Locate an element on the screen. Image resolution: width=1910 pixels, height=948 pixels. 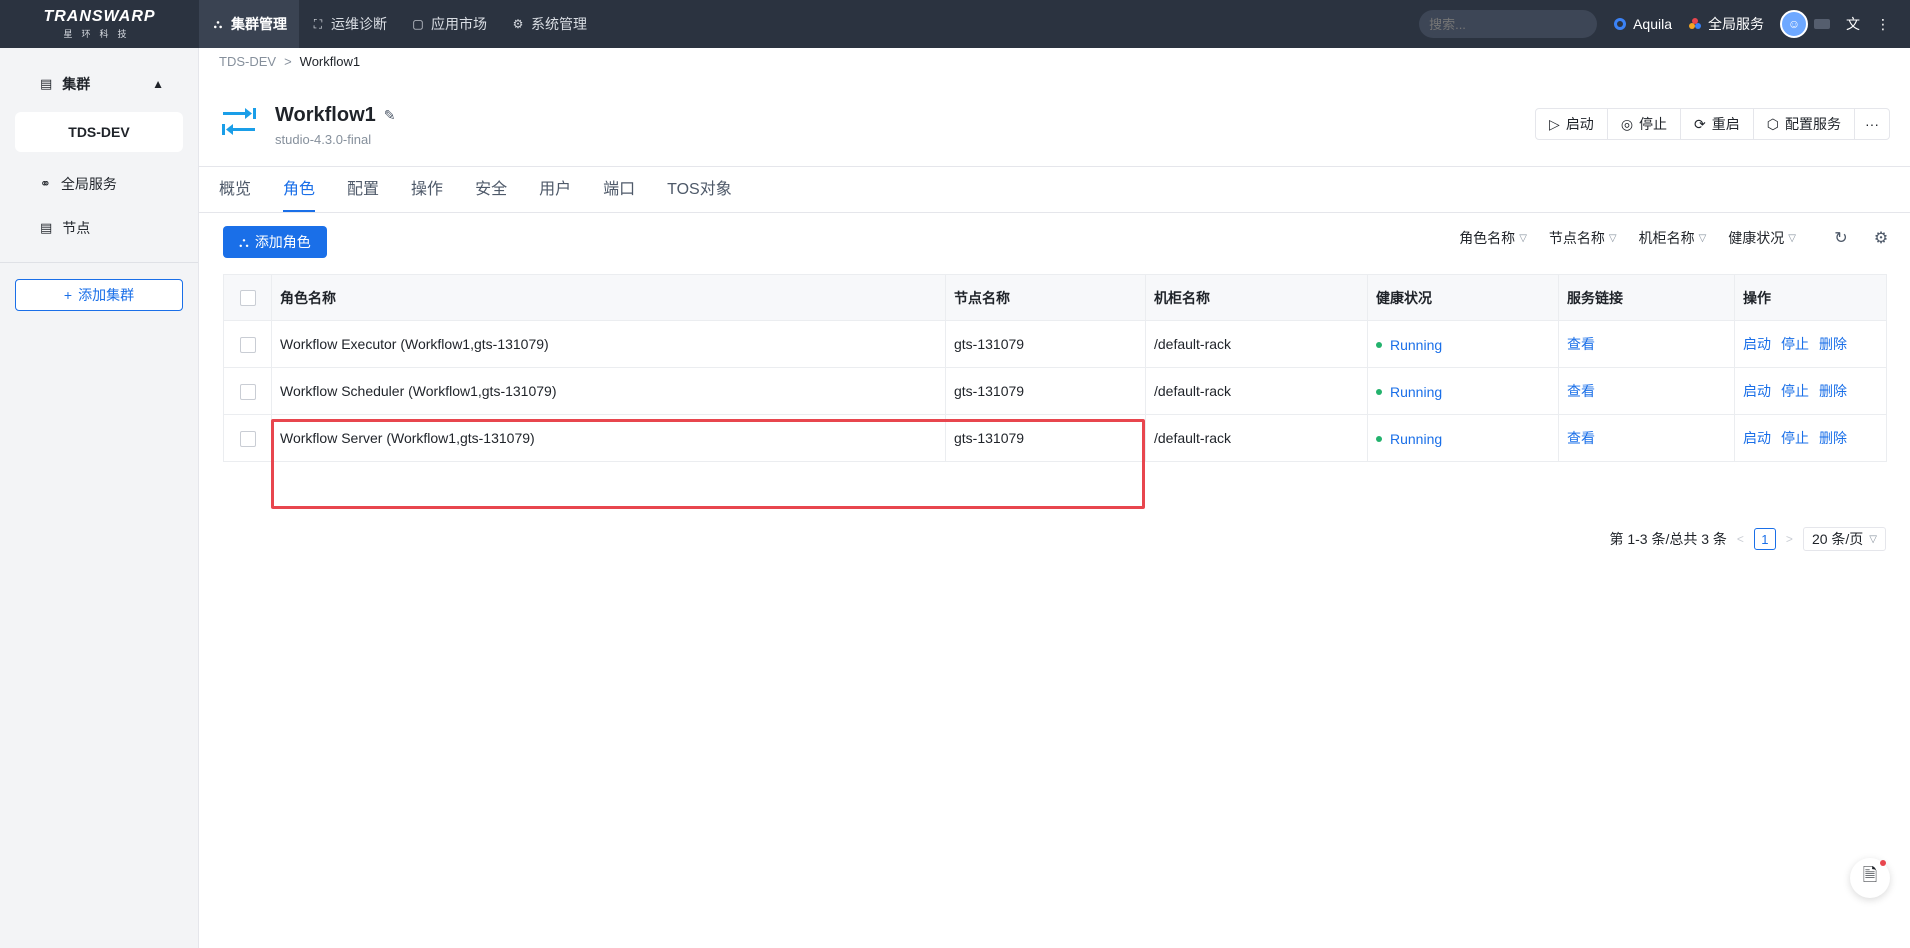
nav-cluster-management: ⛬ 集群管理 is located at coordinates (249, 24).